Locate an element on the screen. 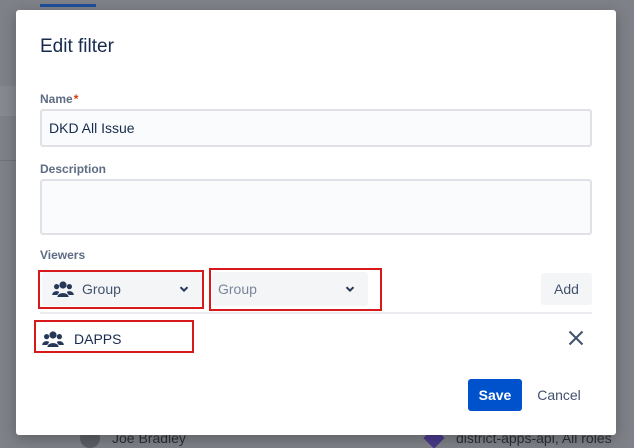 The image size is (634, 448). name-input: DKD All Issue is located at coordinates (316, 128).